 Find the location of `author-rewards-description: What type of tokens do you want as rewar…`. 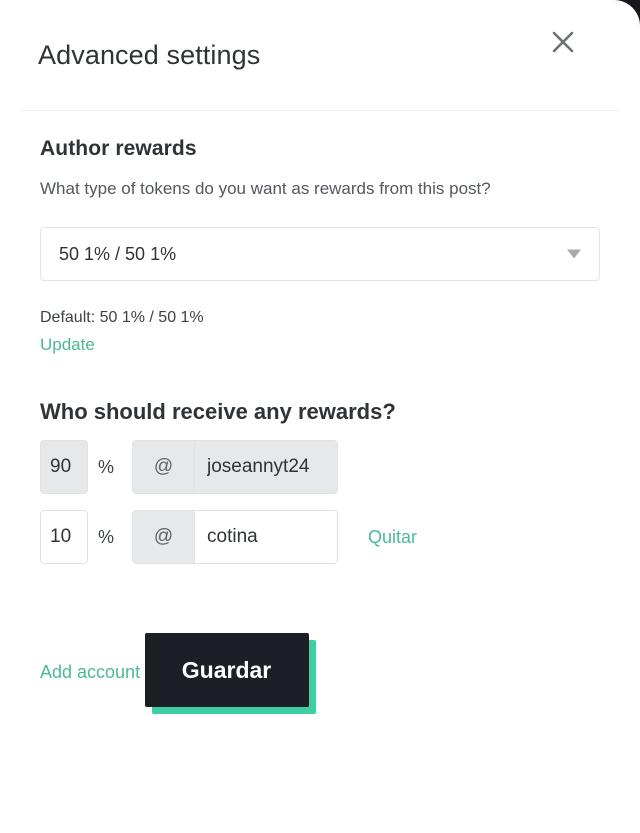

author-rewards-description: What type of tokens do you want as rewar… is located at coordinates (265, 188).